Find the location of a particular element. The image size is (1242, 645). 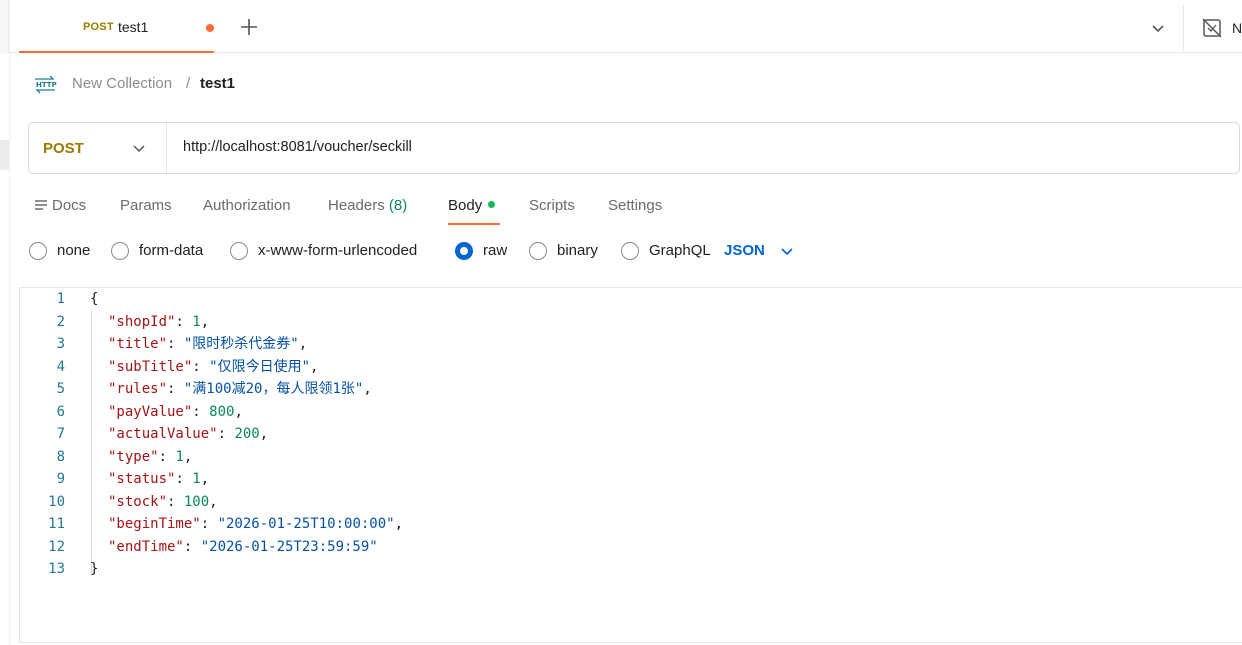

tab-headers-label: Headers is located at coordinates (356, 205).